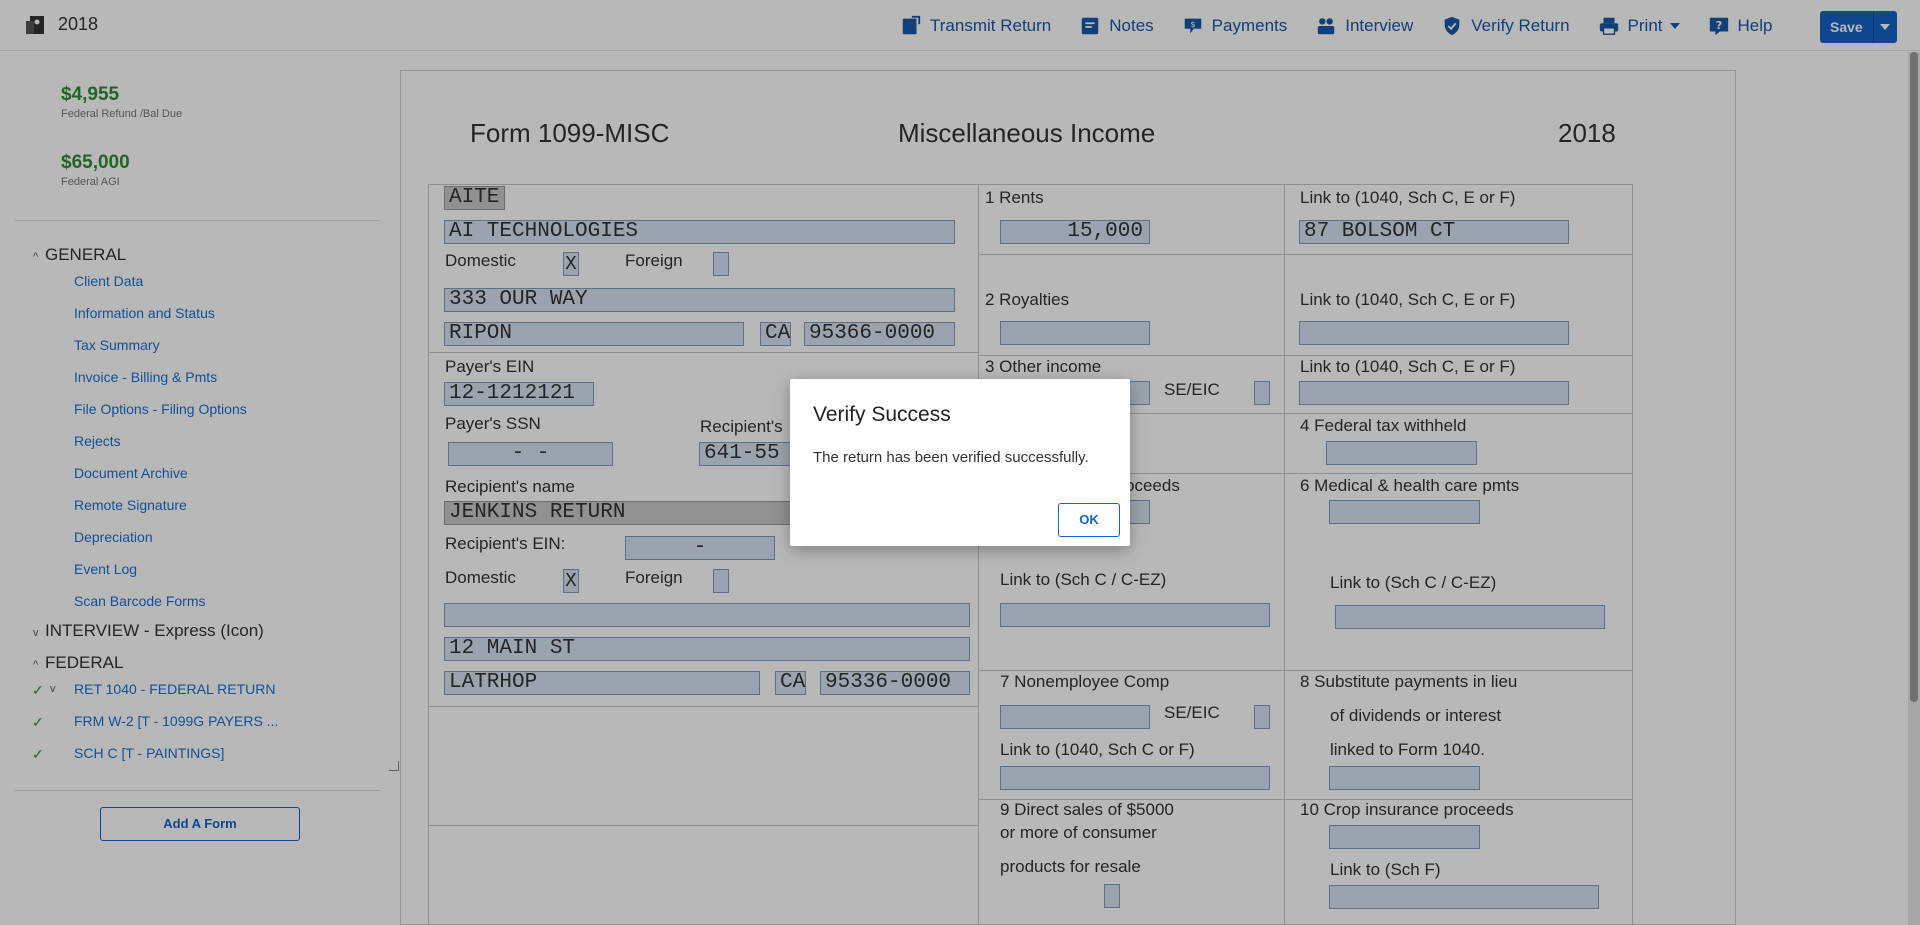  Describe the element at coordinates (882, 414) in the screenshot. I see `dialog-title: Verify Success` at that location.